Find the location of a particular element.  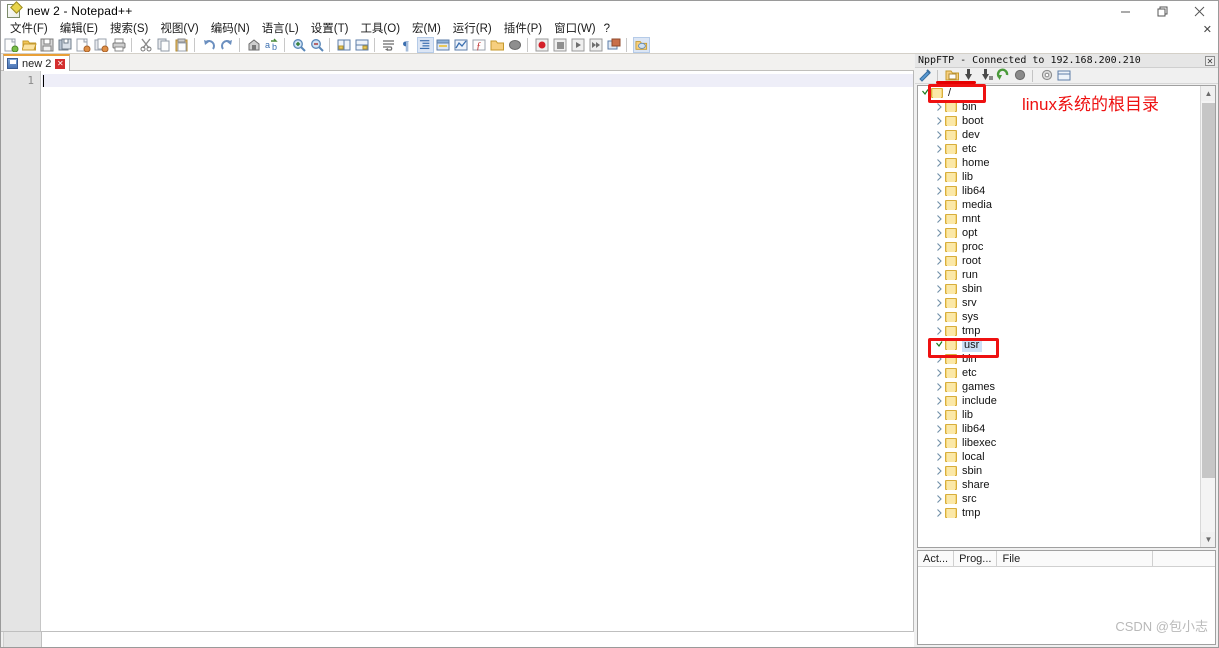

tree-row: proc is located at coordinates (1058, 247).